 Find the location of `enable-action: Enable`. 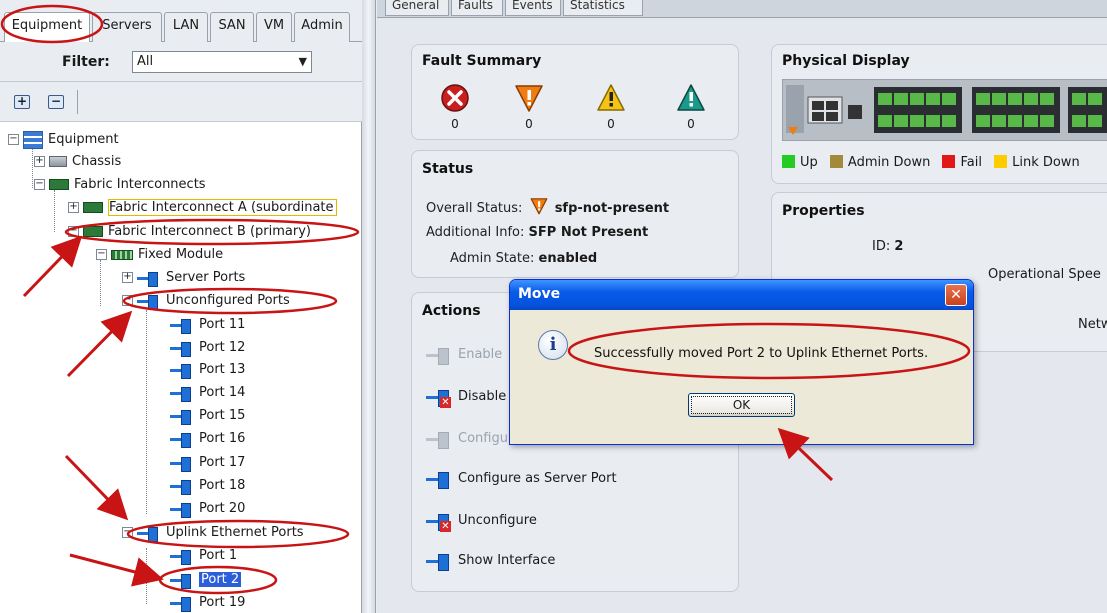

enable-action: Enable is located at coordinates (464, 355).